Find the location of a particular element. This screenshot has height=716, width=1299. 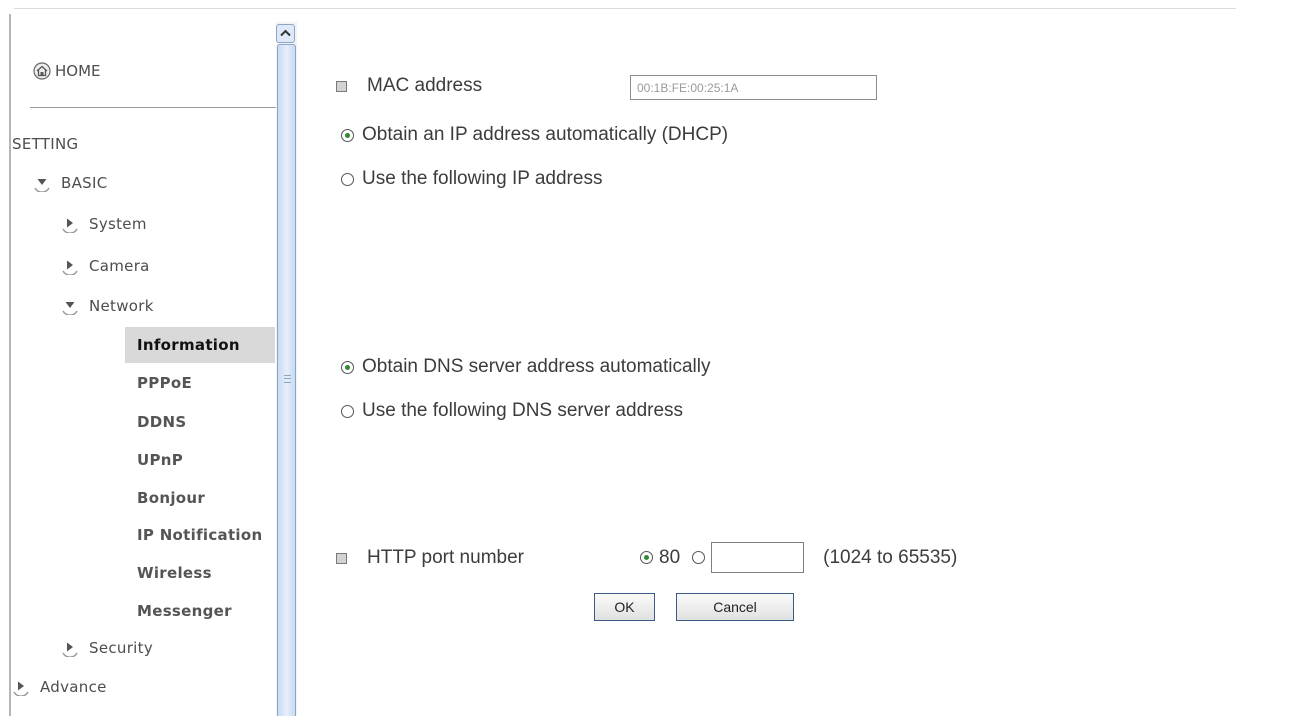

sidebar-item-network-label: Network is located at coordinates (121, 306).